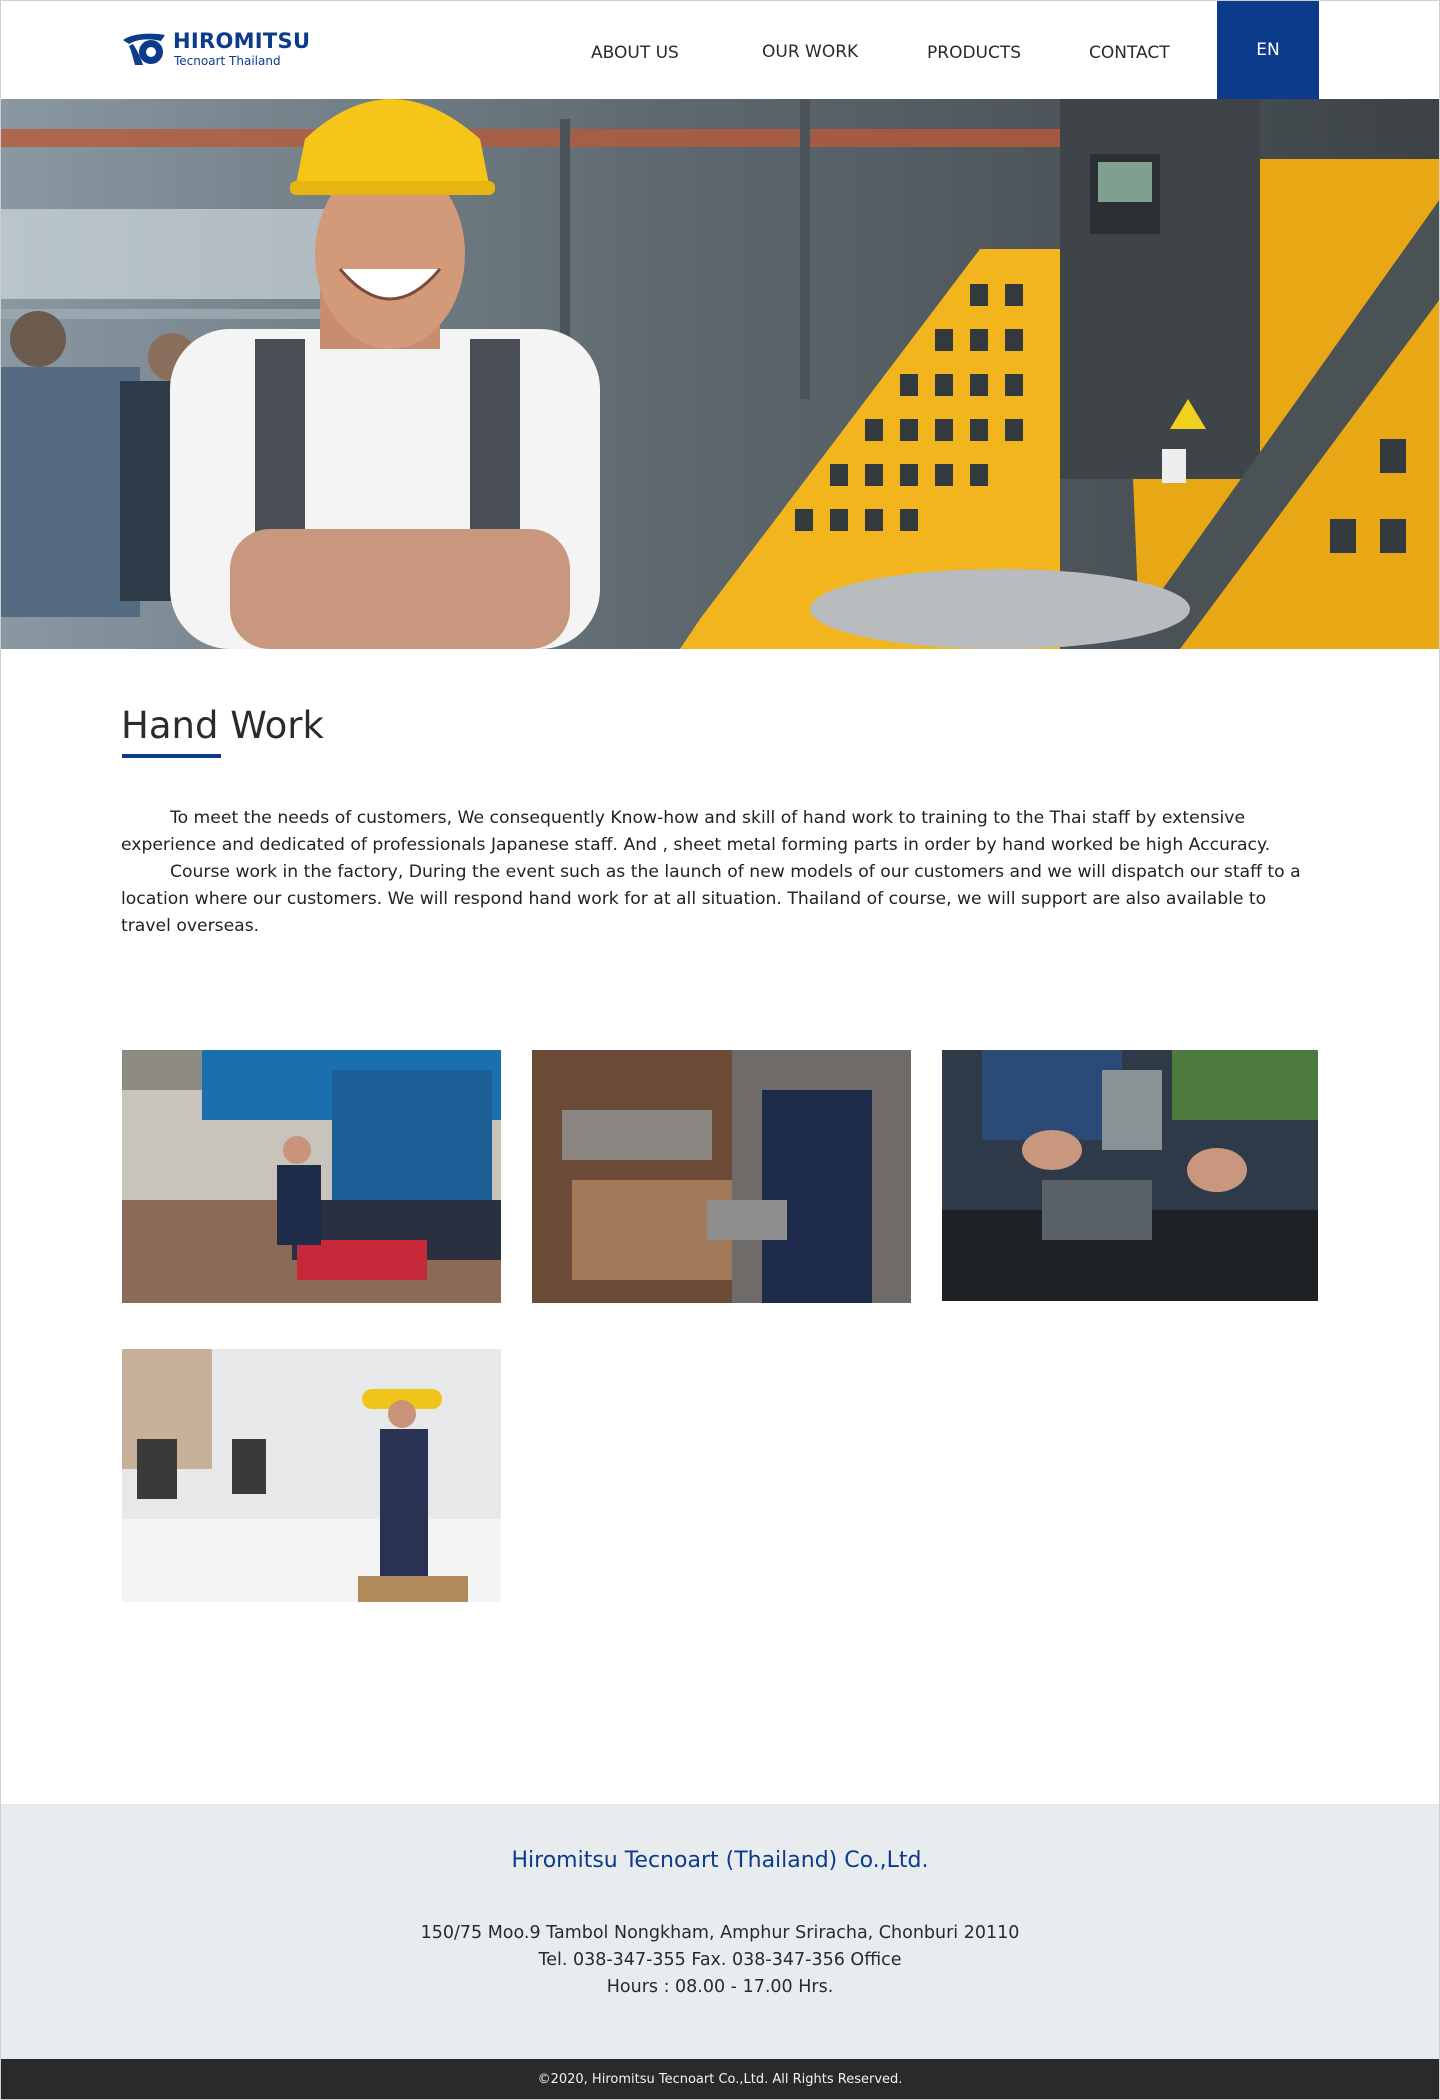 This screenshot has width=1440, height=2100. What do you see at coordinates (974, 53) in the screenshot?
I see `nav-products: PRODUCTS` at bounding box center [974, 53].